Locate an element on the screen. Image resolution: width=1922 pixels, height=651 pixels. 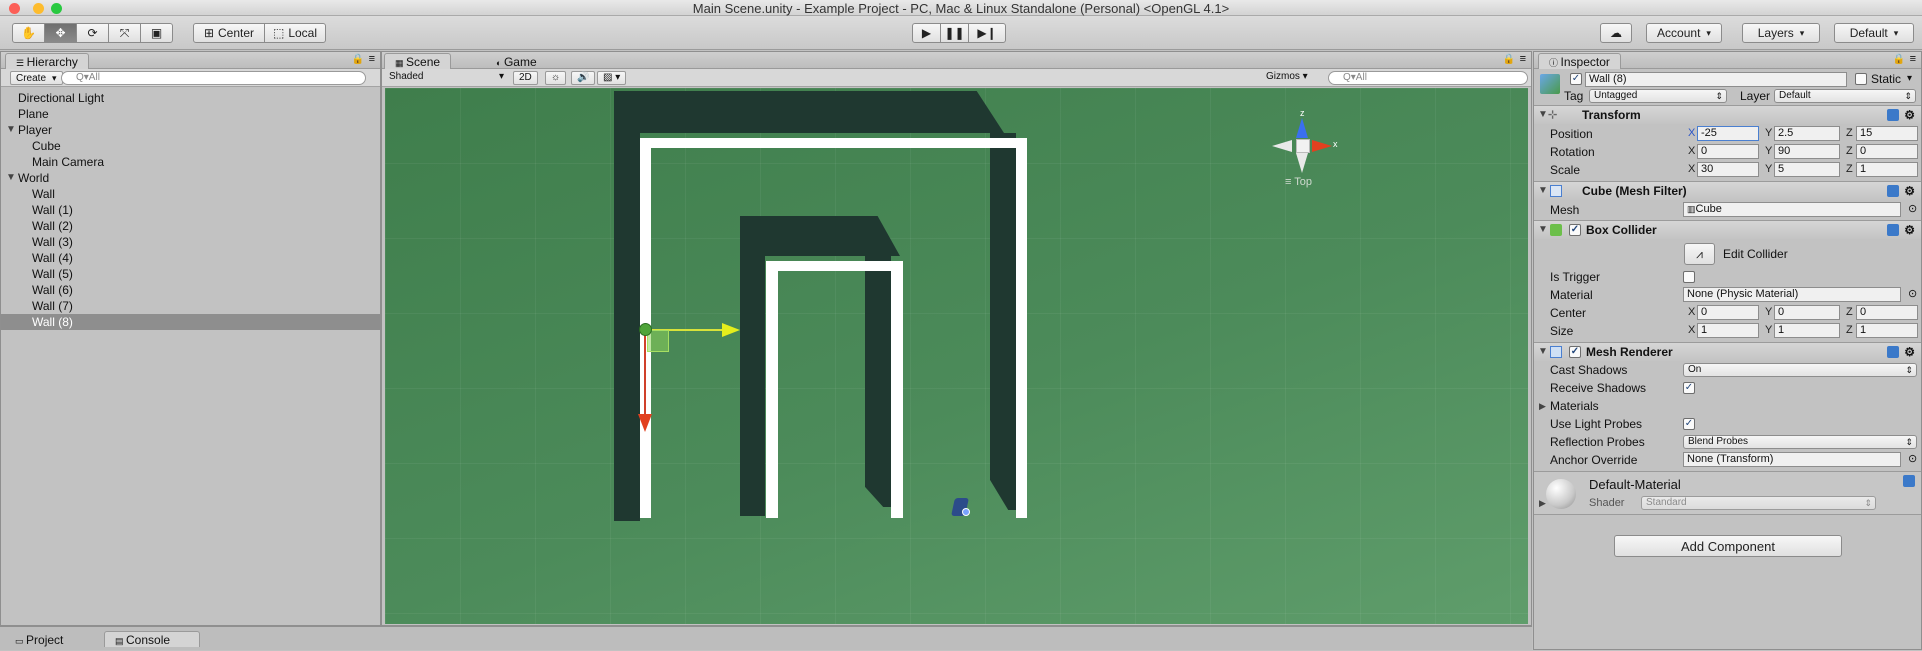
hierarchy-item: Directional Light is located at coordinates (190, 98).